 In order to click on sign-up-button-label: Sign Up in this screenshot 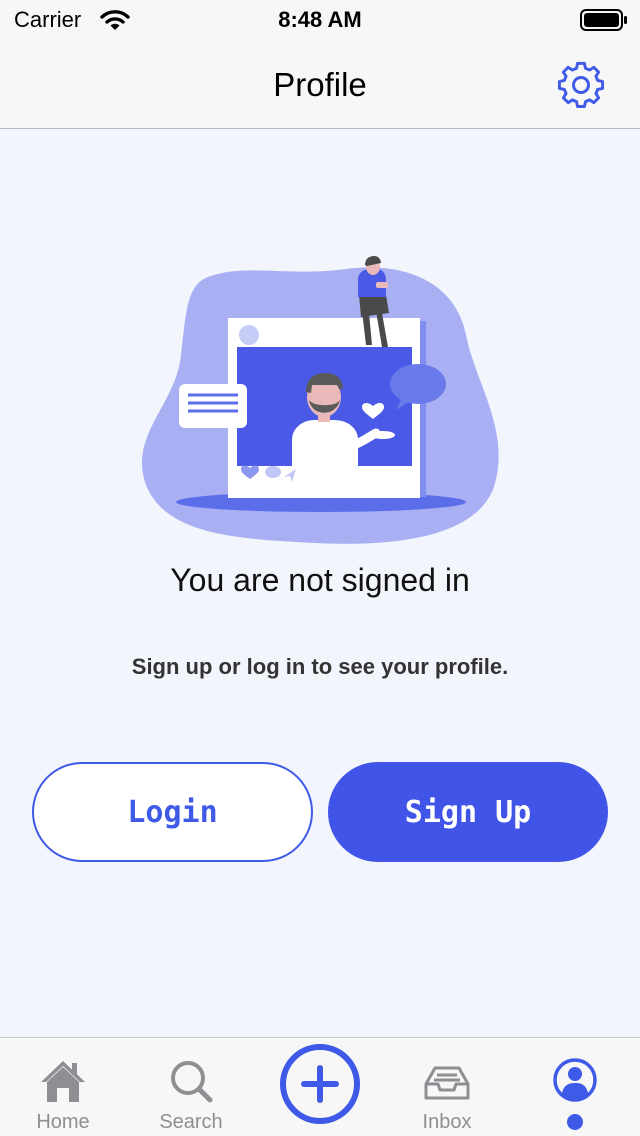, I will do `click(468, 812)`.